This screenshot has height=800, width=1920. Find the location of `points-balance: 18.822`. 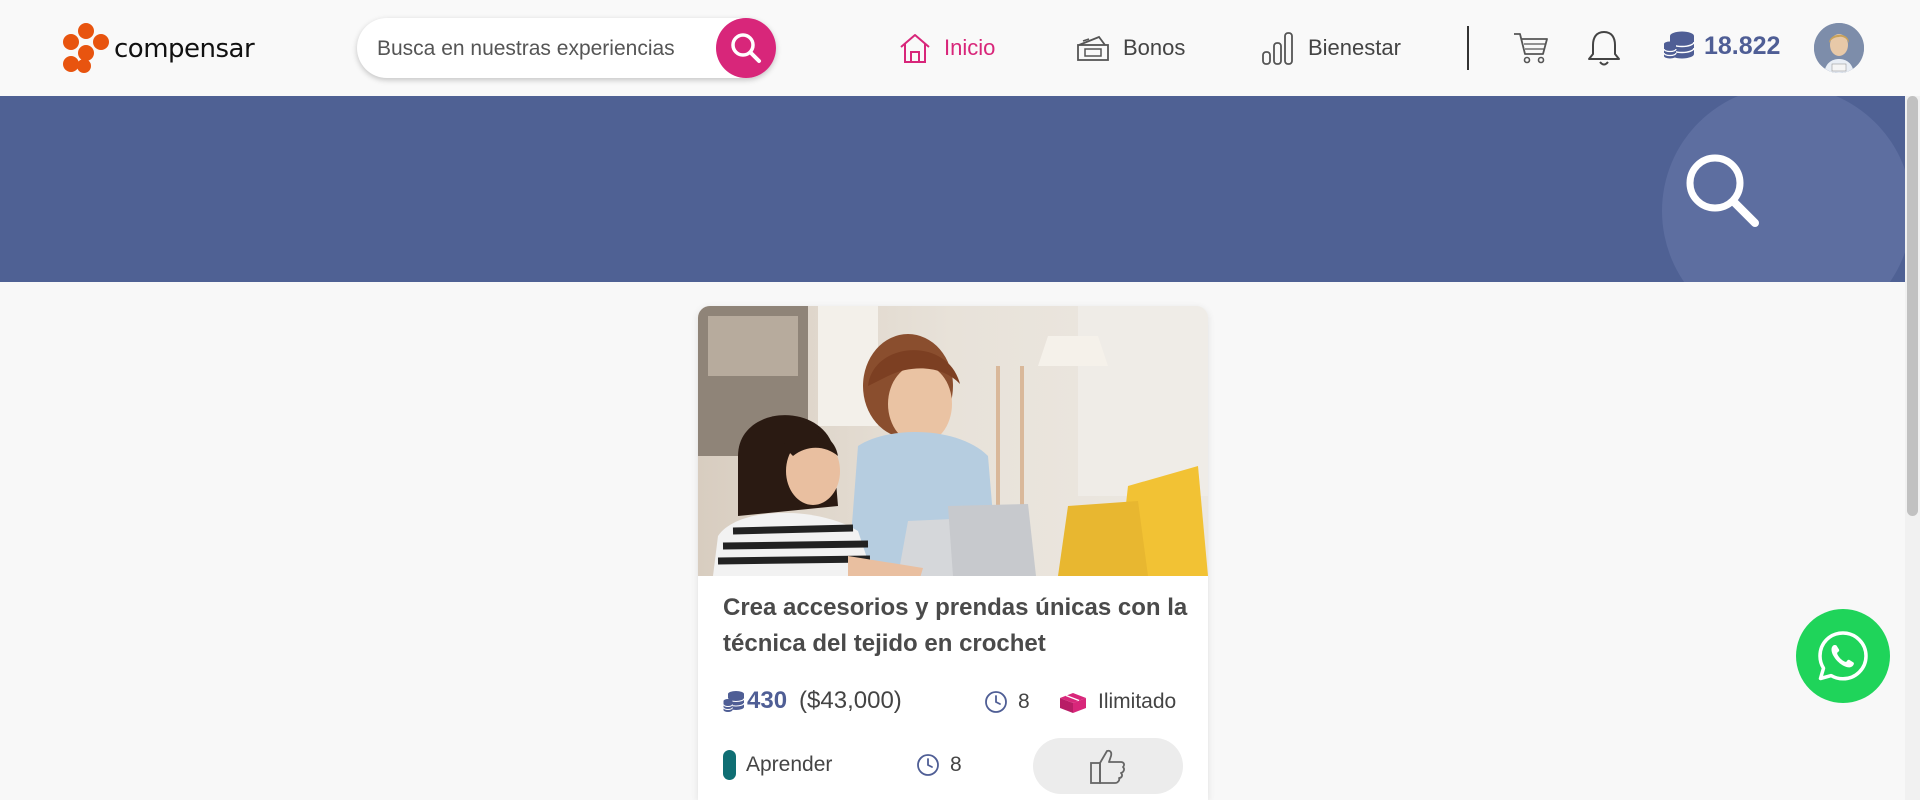

points-balance: 18.822 is located at coordinates (1721, 46).